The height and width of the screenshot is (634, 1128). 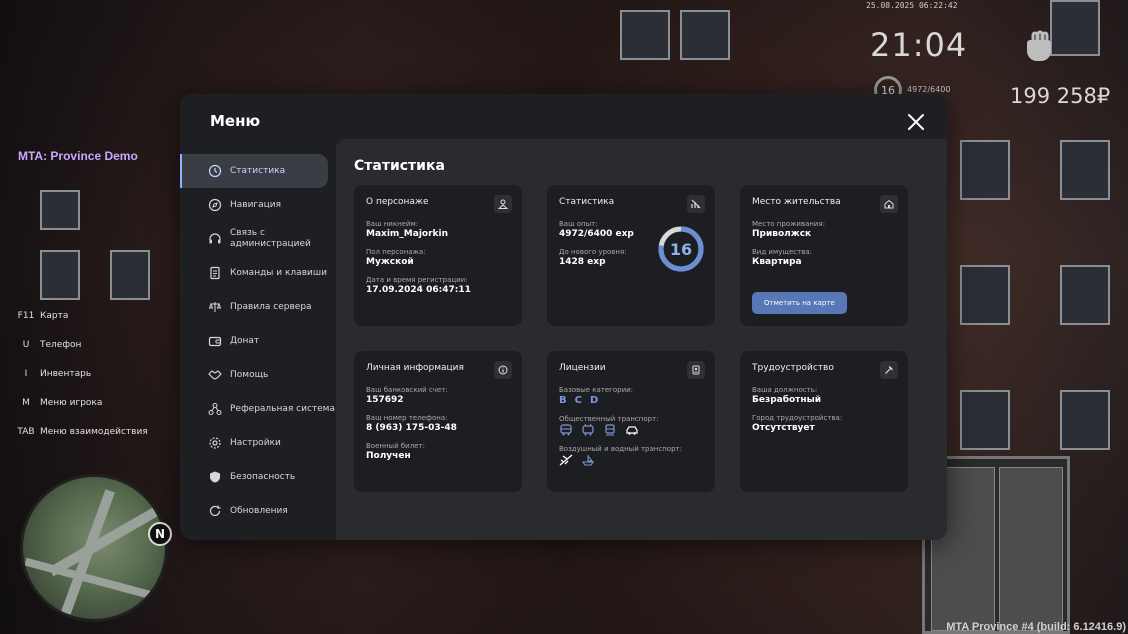 What do you see at coordinates (411, 428) in the screenshot?
I see `phone-value: 8 (963) 175-03-48` at bounding box center [411, 428].